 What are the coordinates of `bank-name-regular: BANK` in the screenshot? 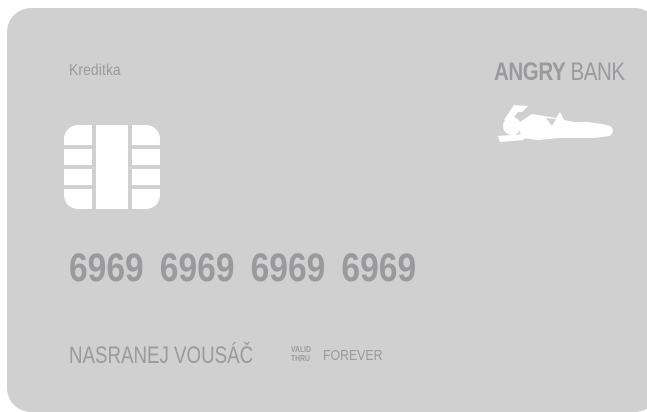 It's located at (598, 72).